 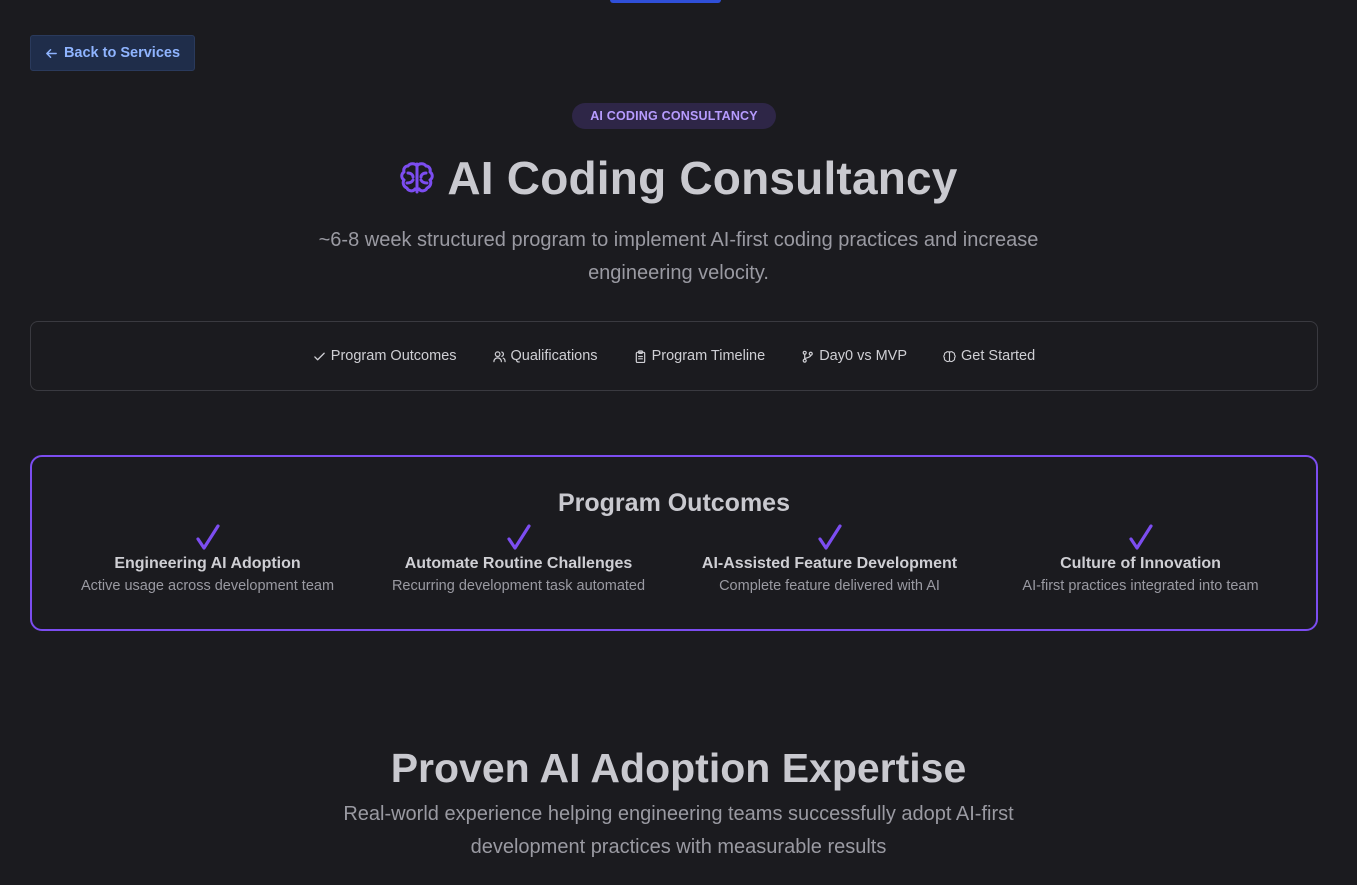 I want to click on check-icon, so click(x=319, y=356).